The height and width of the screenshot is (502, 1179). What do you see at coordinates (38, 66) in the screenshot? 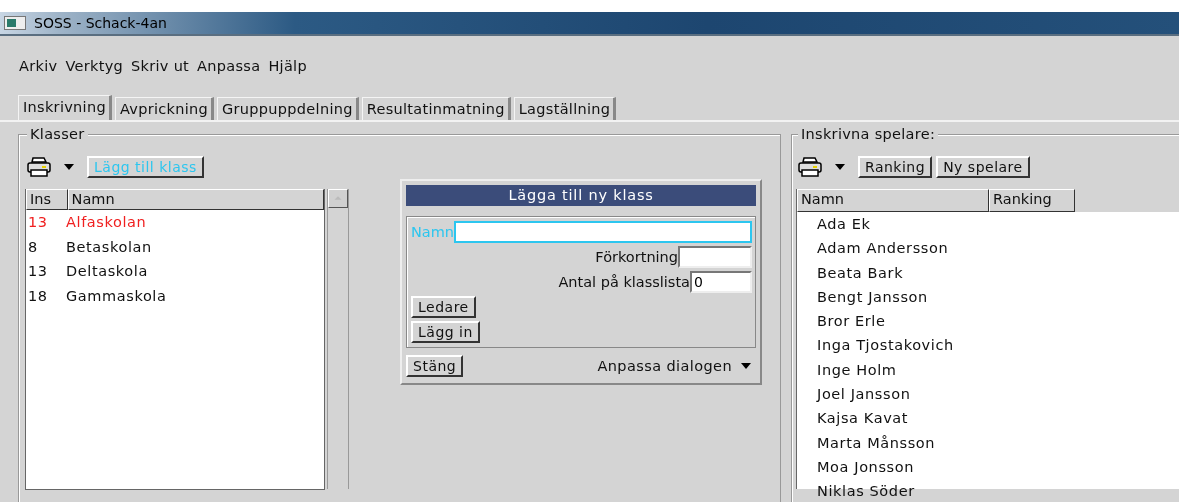
I see `menu-item: Arkiv` at bounding box center [38, 66].